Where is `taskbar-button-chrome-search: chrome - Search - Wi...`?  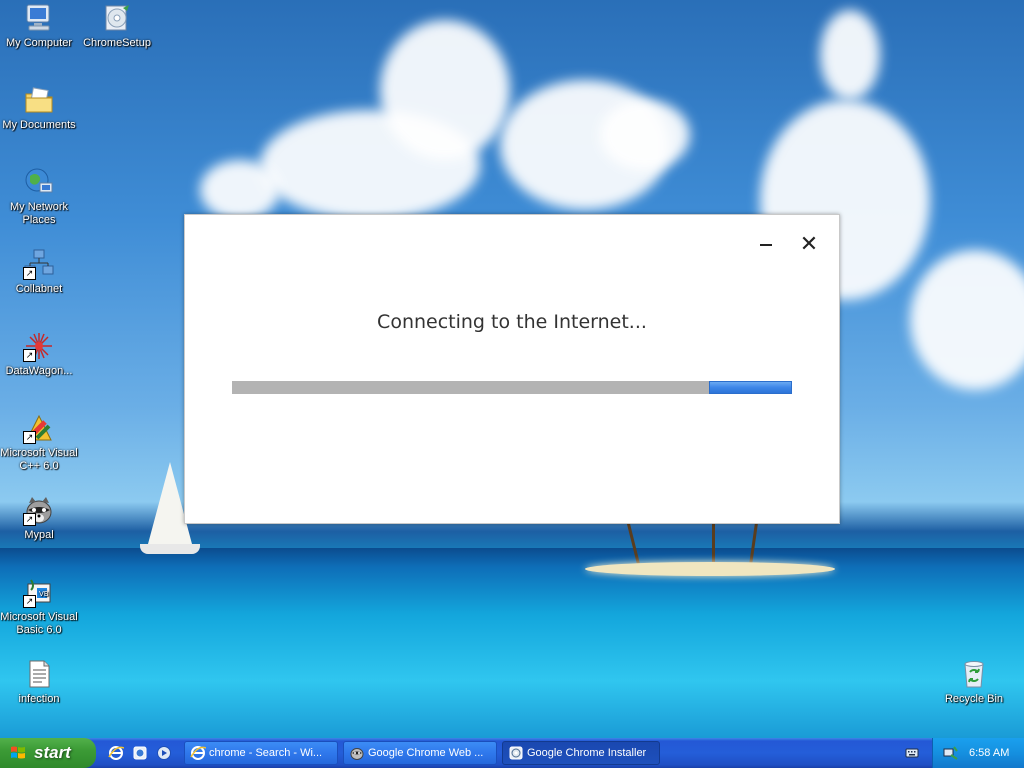 taskbar-button-chrome-search: chrome - Search - Wi... is located at coordinates (261, 753).